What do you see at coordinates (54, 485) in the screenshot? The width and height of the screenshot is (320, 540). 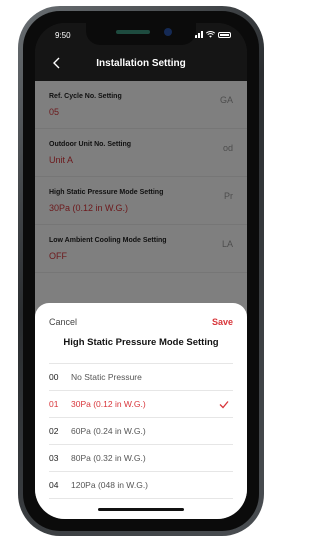 I see `option-code: 04` at bounding box center [54, 485].